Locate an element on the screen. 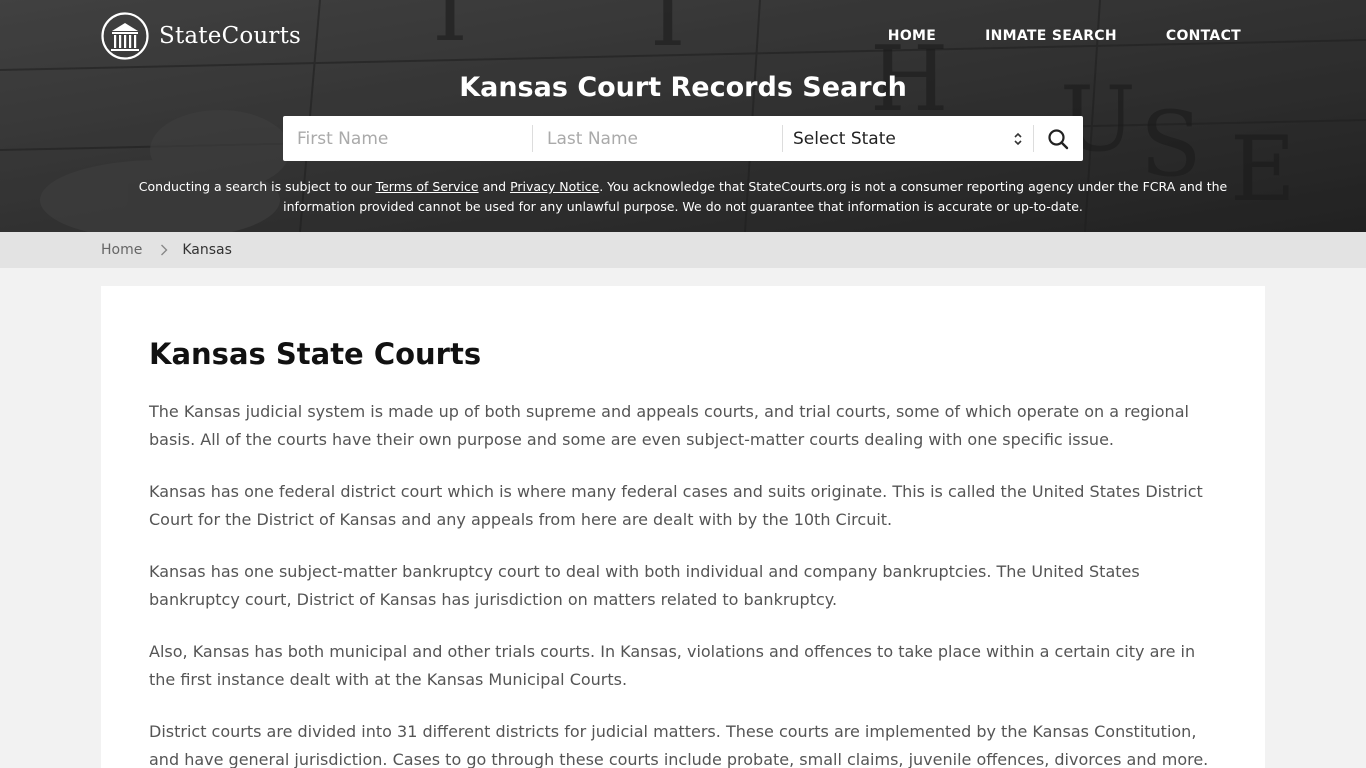 This screenshot has width=1366, height=768. nav-home: HOME is located at coordinates (912, 36).